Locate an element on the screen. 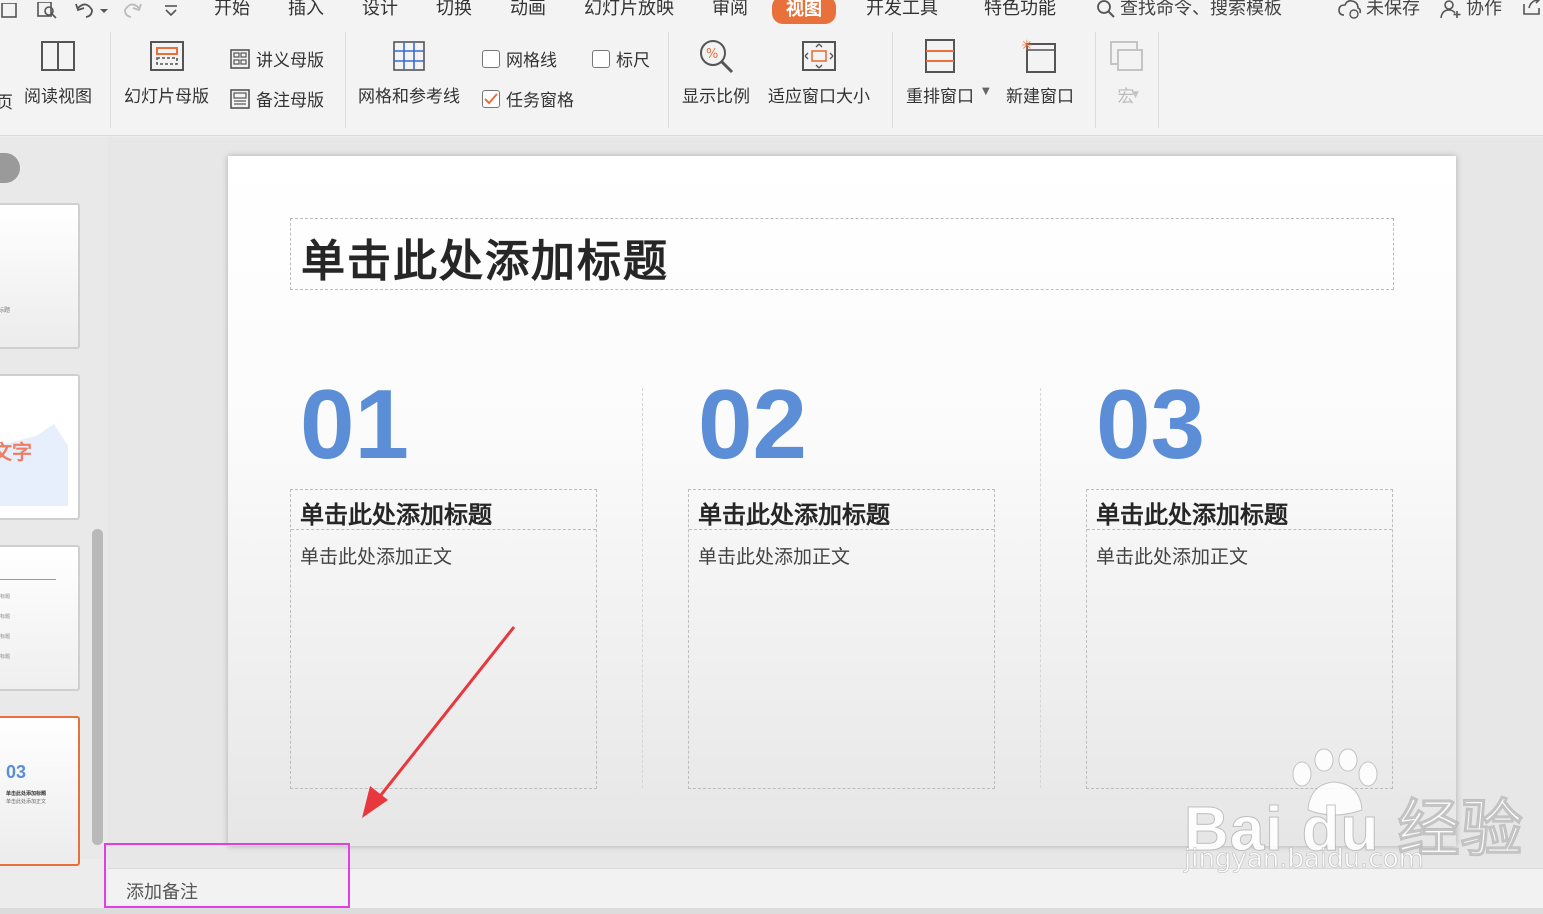 This screenshot has height=914, width=1543. tab-insert: 插入 is located at coordinates (306, 11).